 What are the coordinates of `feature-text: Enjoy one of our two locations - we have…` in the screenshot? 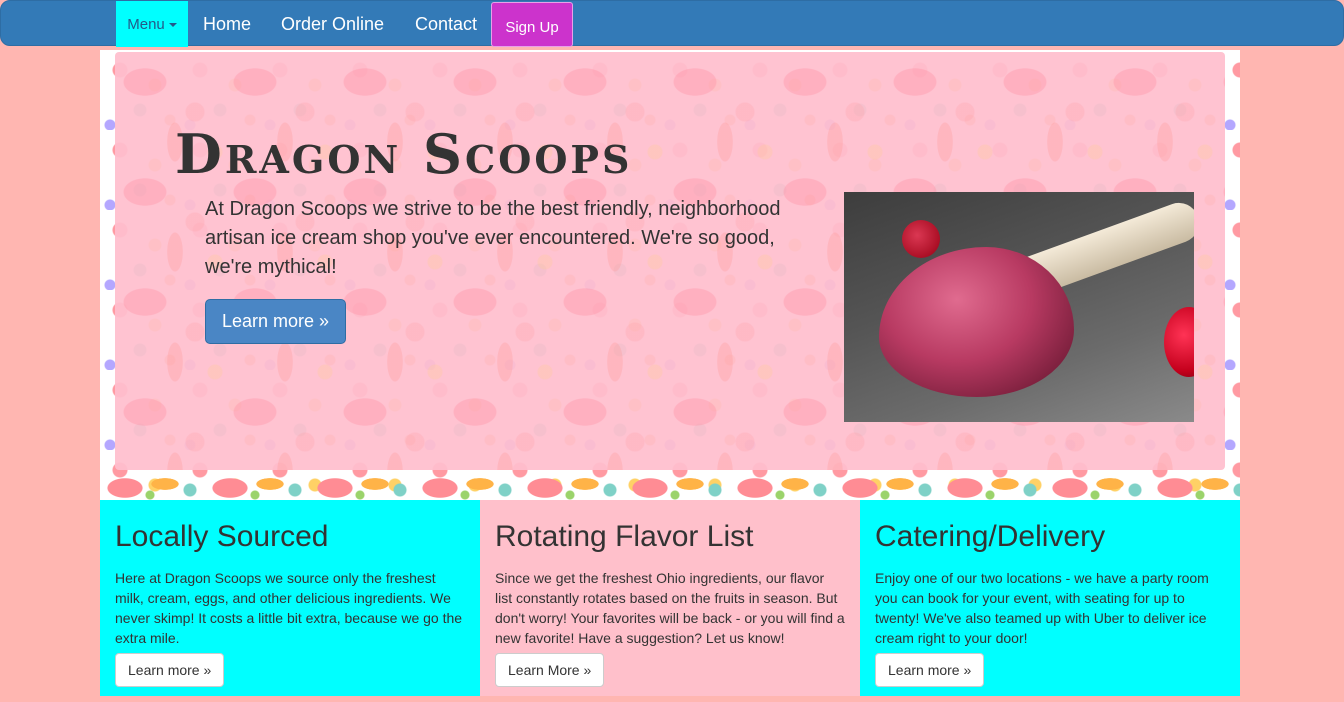 It's located at (1042, 608).